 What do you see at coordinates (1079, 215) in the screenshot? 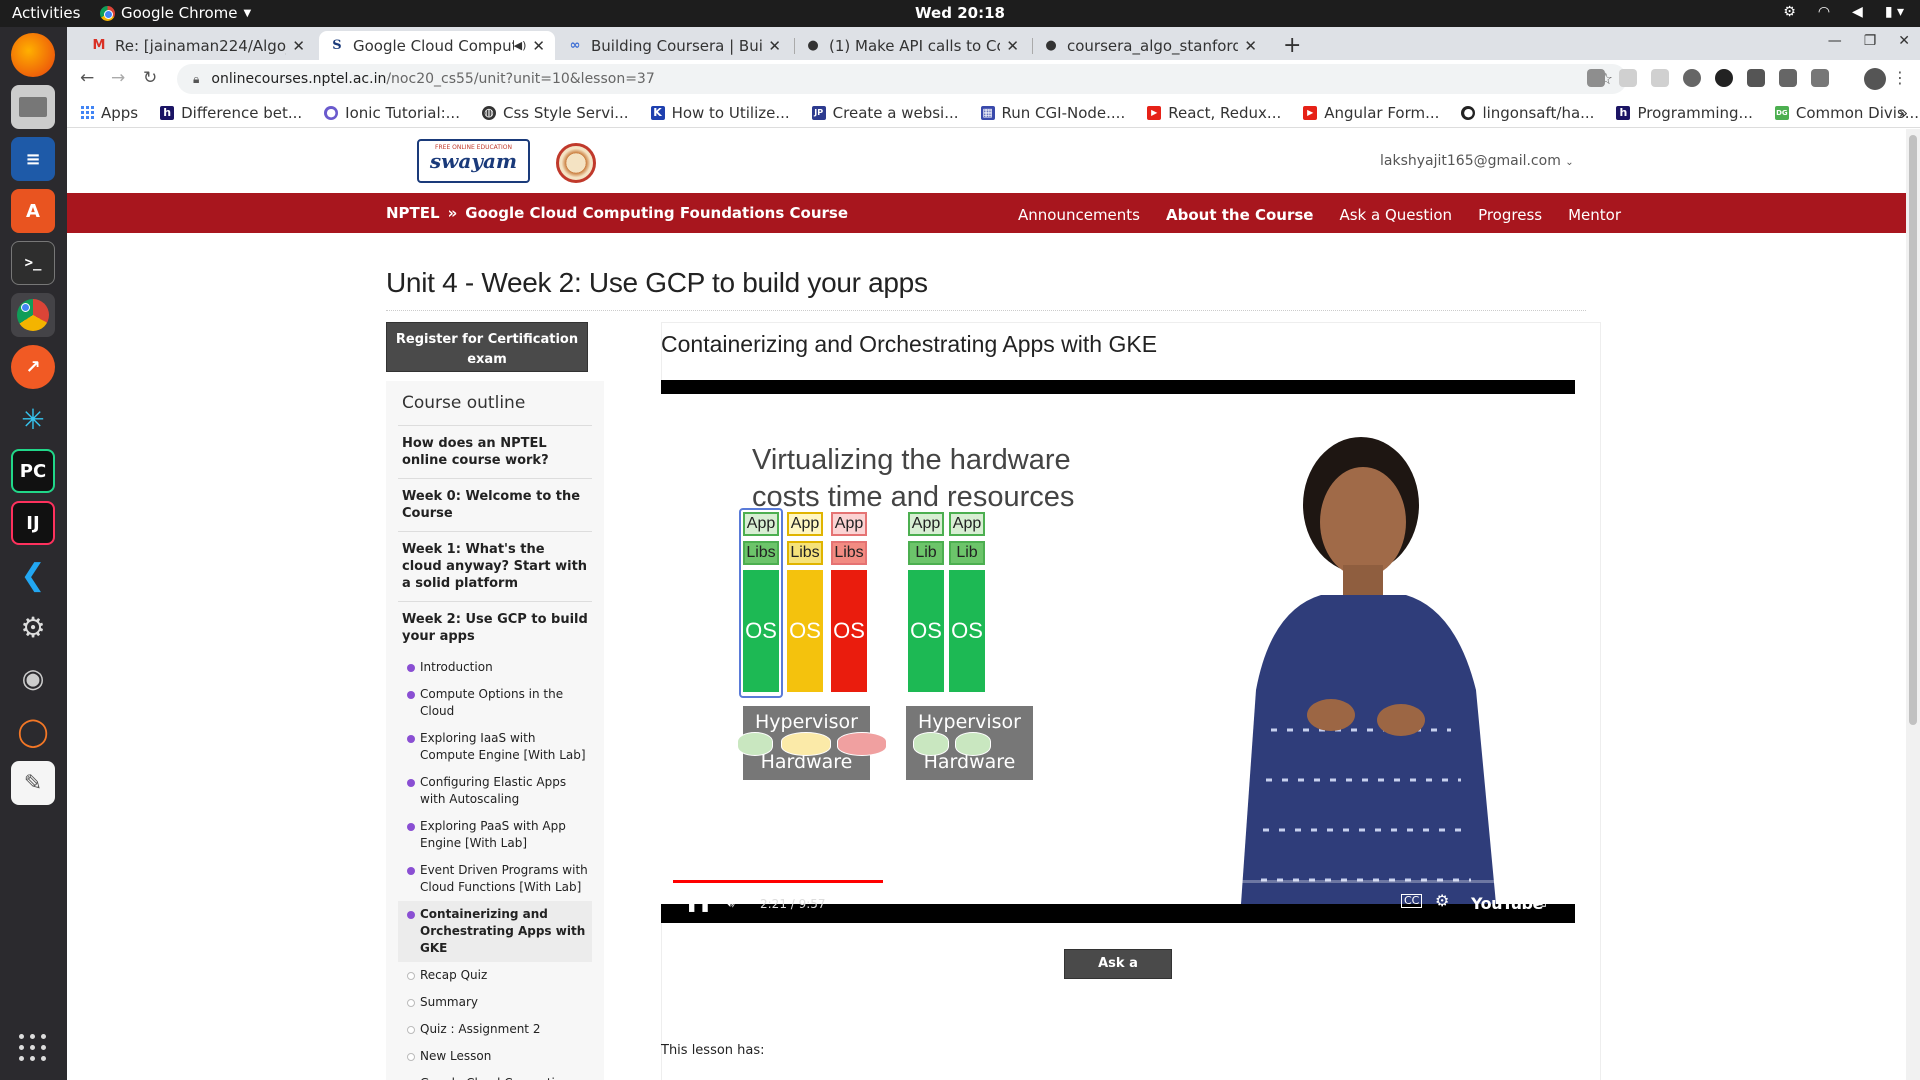
I see `nav-announcements: Announcements` at bounding box center [1079, 215].